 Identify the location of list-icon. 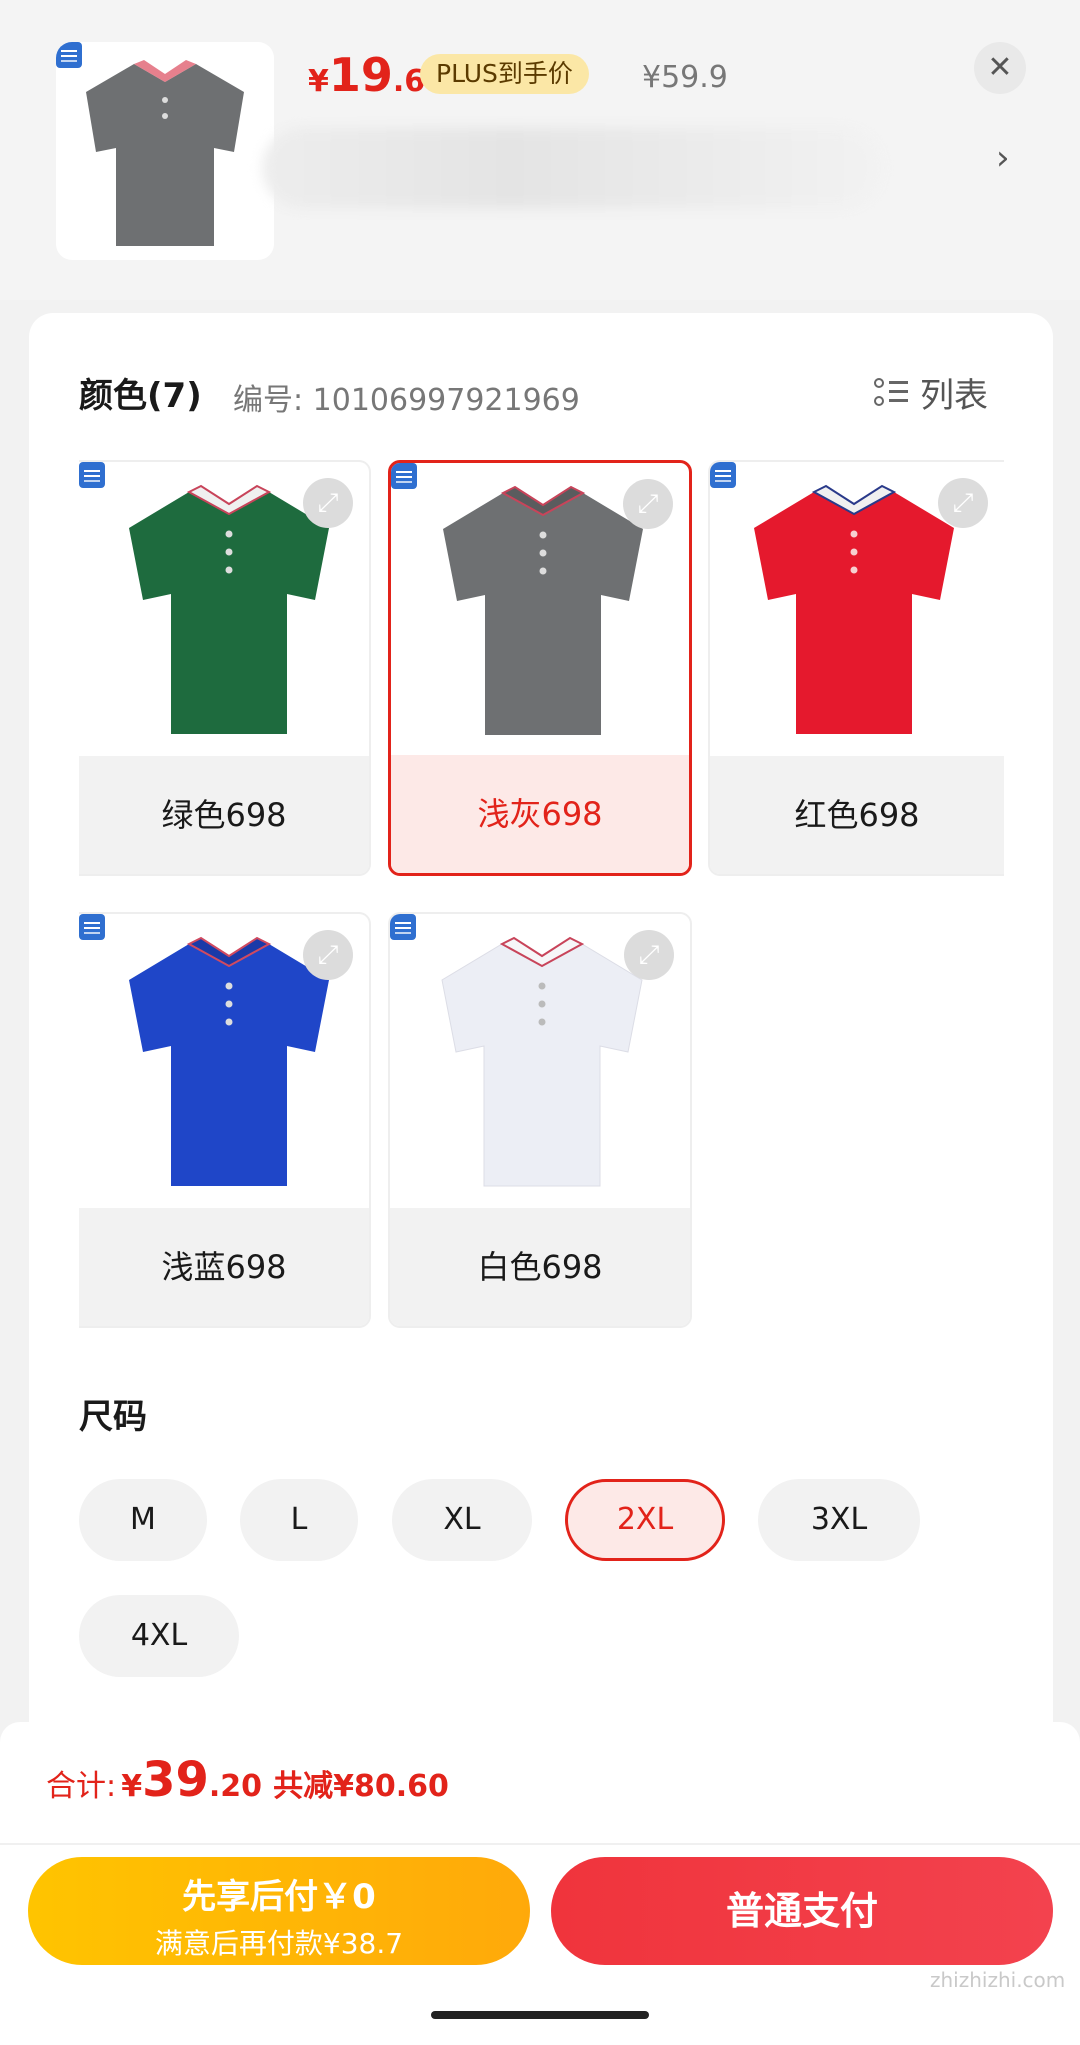
(891, 393).